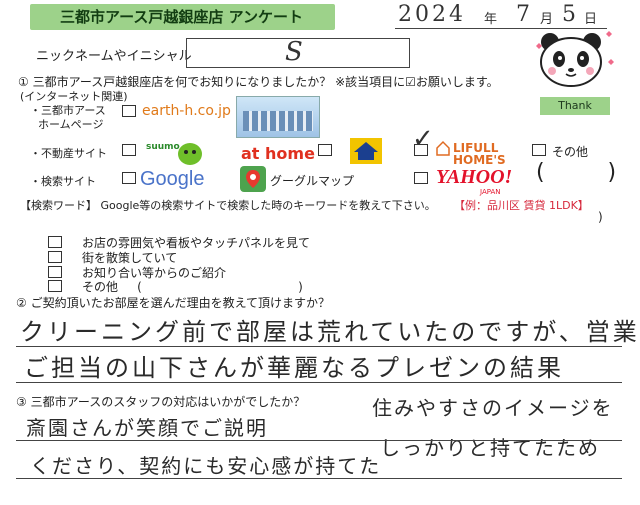  I want to click on q2-answer-line-1: クリーニング前で部屋は荒れていたのですが、営業, so click(330, 332).